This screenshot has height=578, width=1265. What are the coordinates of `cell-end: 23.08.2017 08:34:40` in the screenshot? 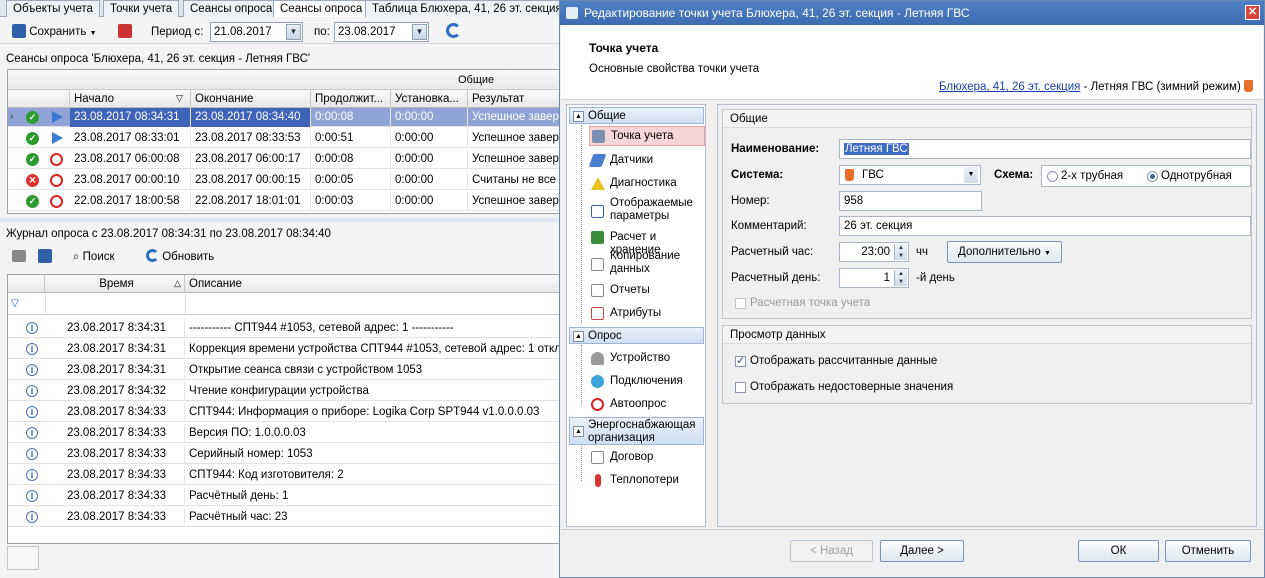 It's located at (251, 117).